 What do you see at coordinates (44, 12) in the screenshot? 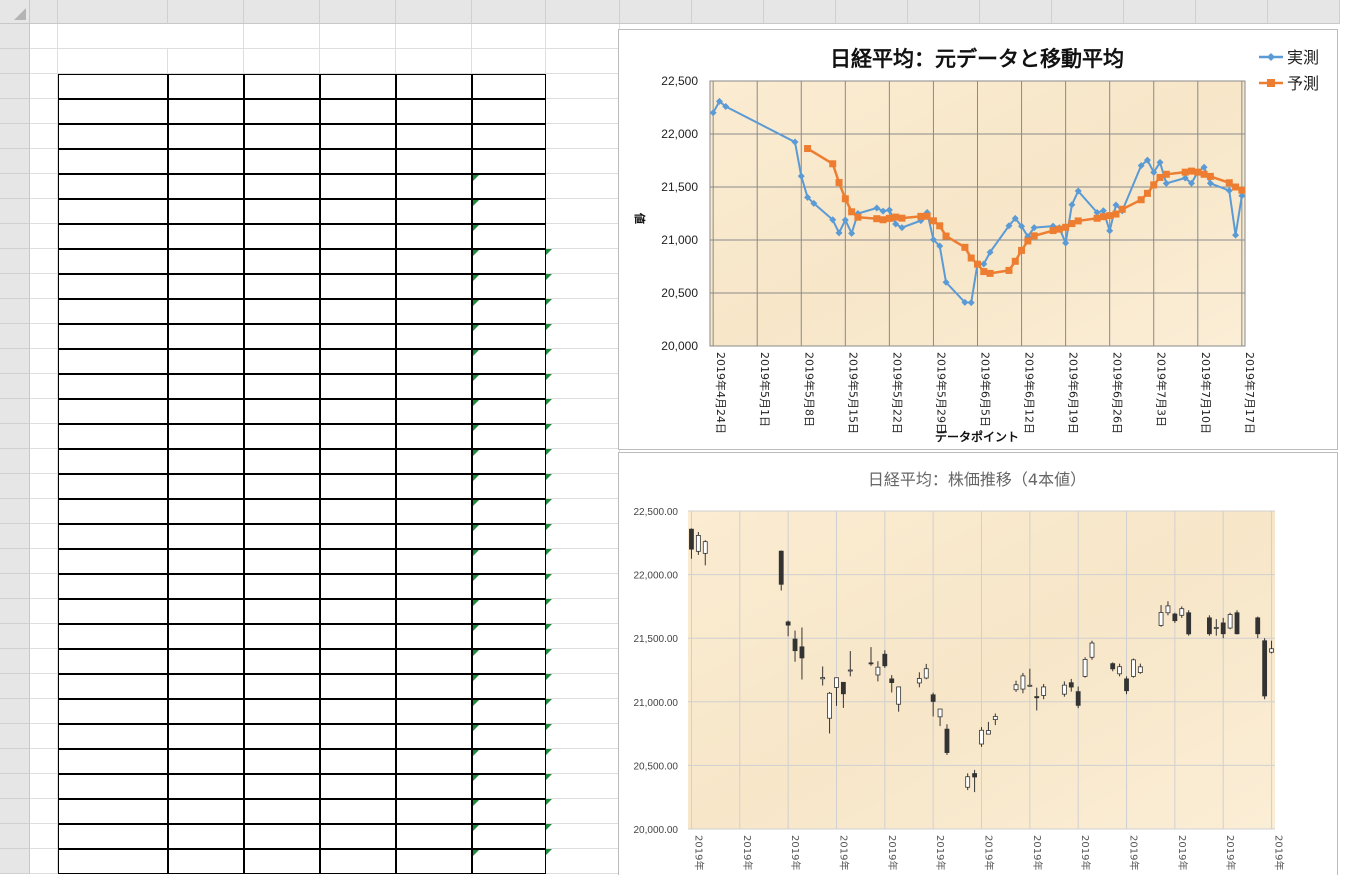
I see `column-header-a` at bounding box center [44, 12].